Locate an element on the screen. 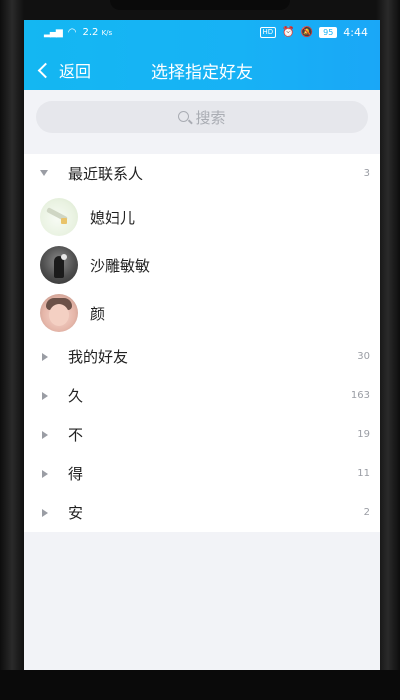 Image resolution: width=400 pixels, height=700 pixels. group-count: 163 is located at coordinates (360, 395).